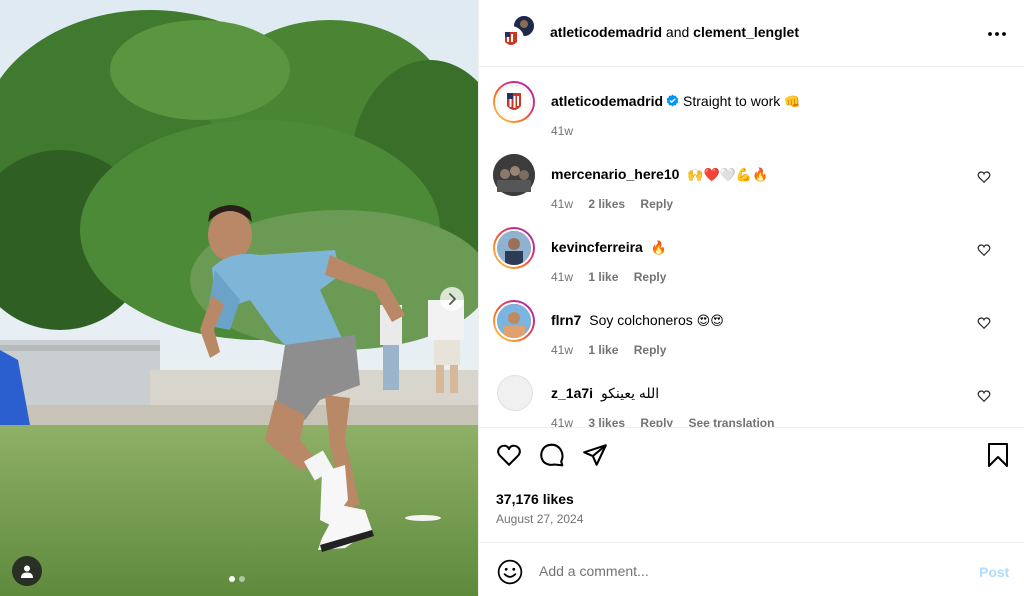  What do you see at coordinates (606, 32) in the screenshot?
I see `header-account-link: atleticodemadrid` at bounding box center [606, 32].